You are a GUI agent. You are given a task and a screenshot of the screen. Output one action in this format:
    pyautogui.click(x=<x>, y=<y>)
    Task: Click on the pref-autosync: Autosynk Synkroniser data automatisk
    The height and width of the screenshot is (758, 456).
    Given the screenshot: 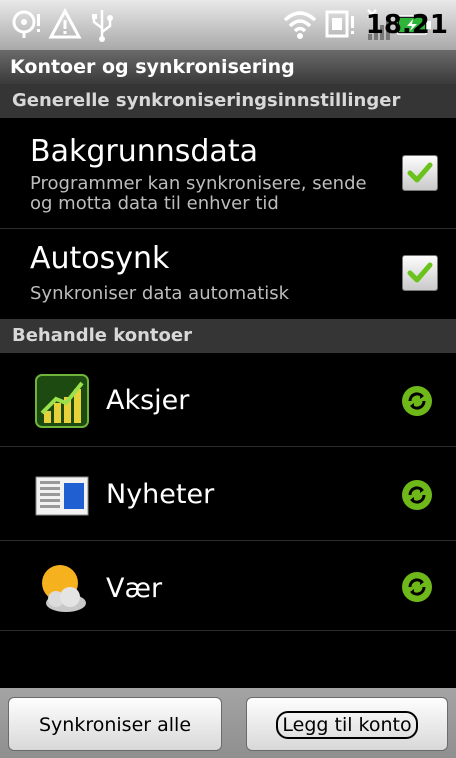 What is the action you would take?
    pyautogui.click(x=228, y=274)
    